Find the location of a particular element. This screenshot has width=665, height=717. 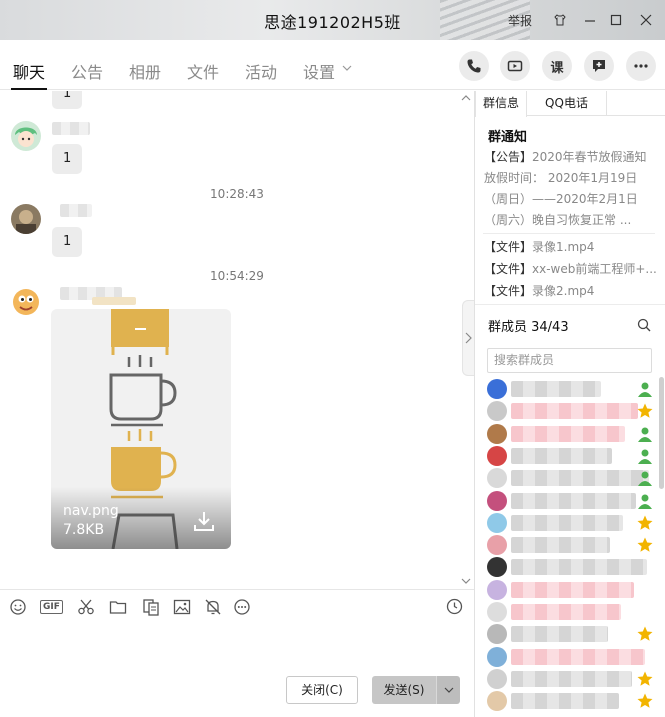

sidebar-scrollbar is located at coordinates (661, 433).